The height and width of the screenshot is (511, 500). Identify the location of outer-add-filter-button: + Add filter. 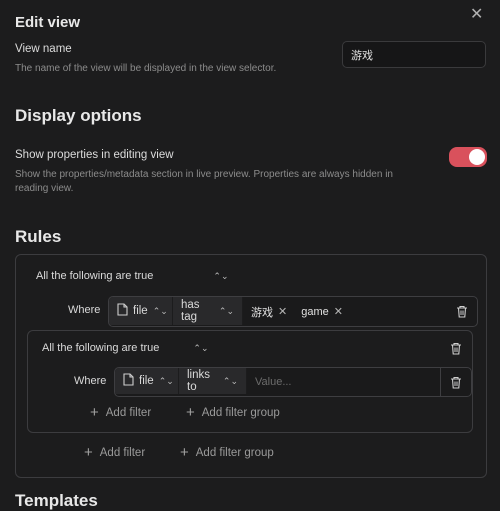
(115, 452).